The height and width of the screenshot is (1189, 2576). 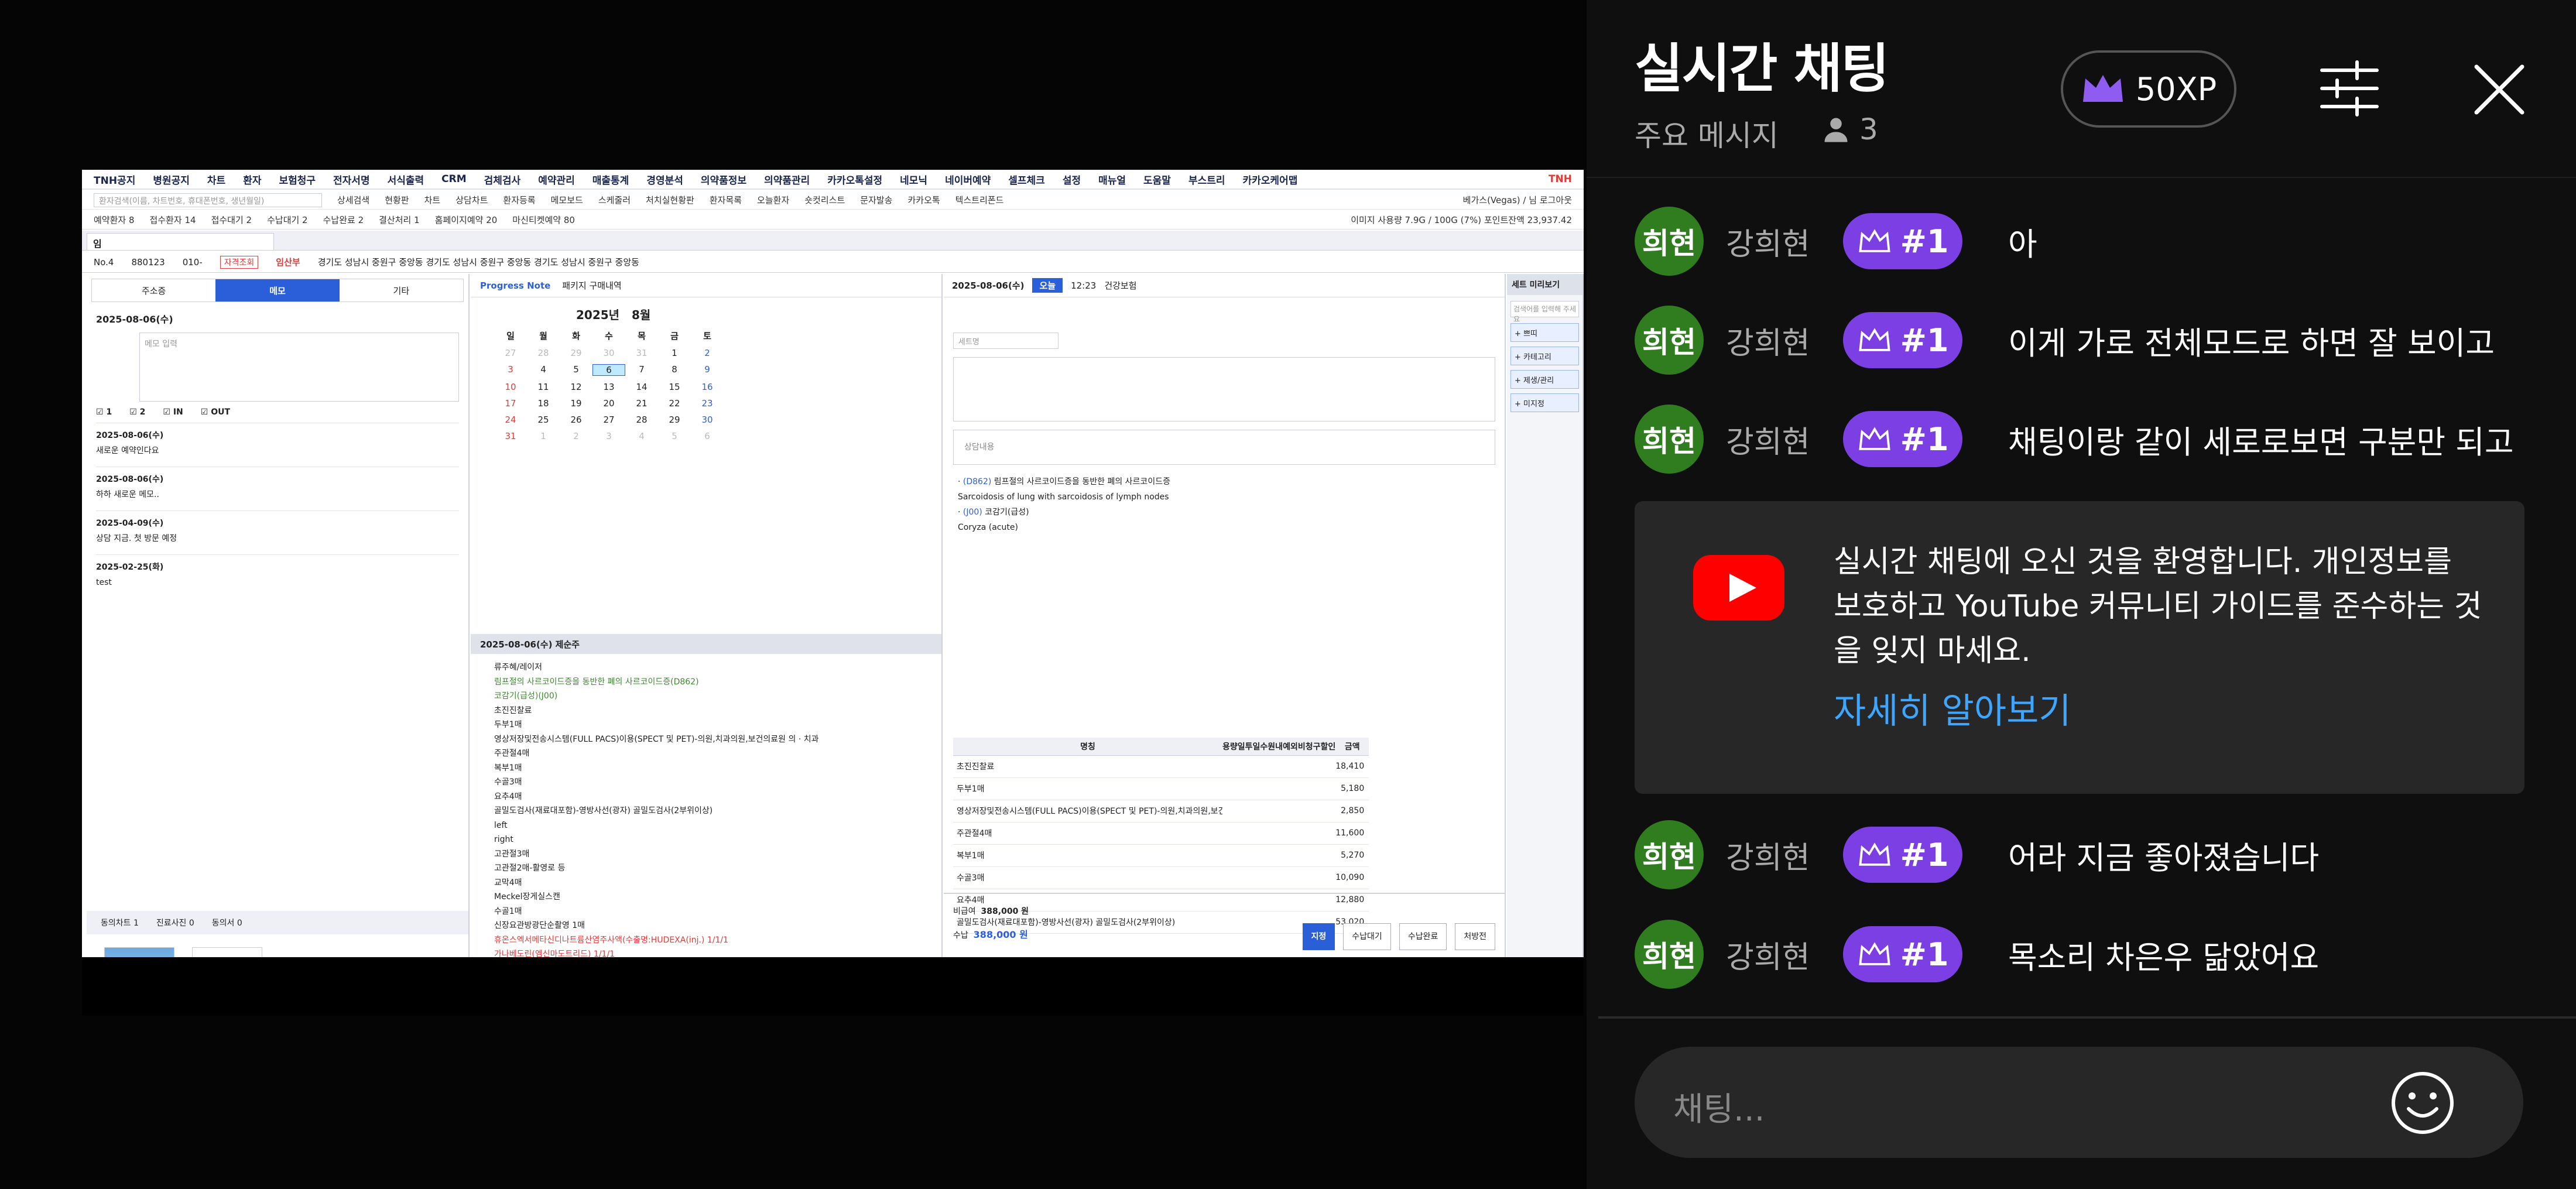 What do you see at coordinates (130, 479) in the screenshot?
I see `memo-item-date: 2025-08-06(수)` at bounding box center [130, 479].